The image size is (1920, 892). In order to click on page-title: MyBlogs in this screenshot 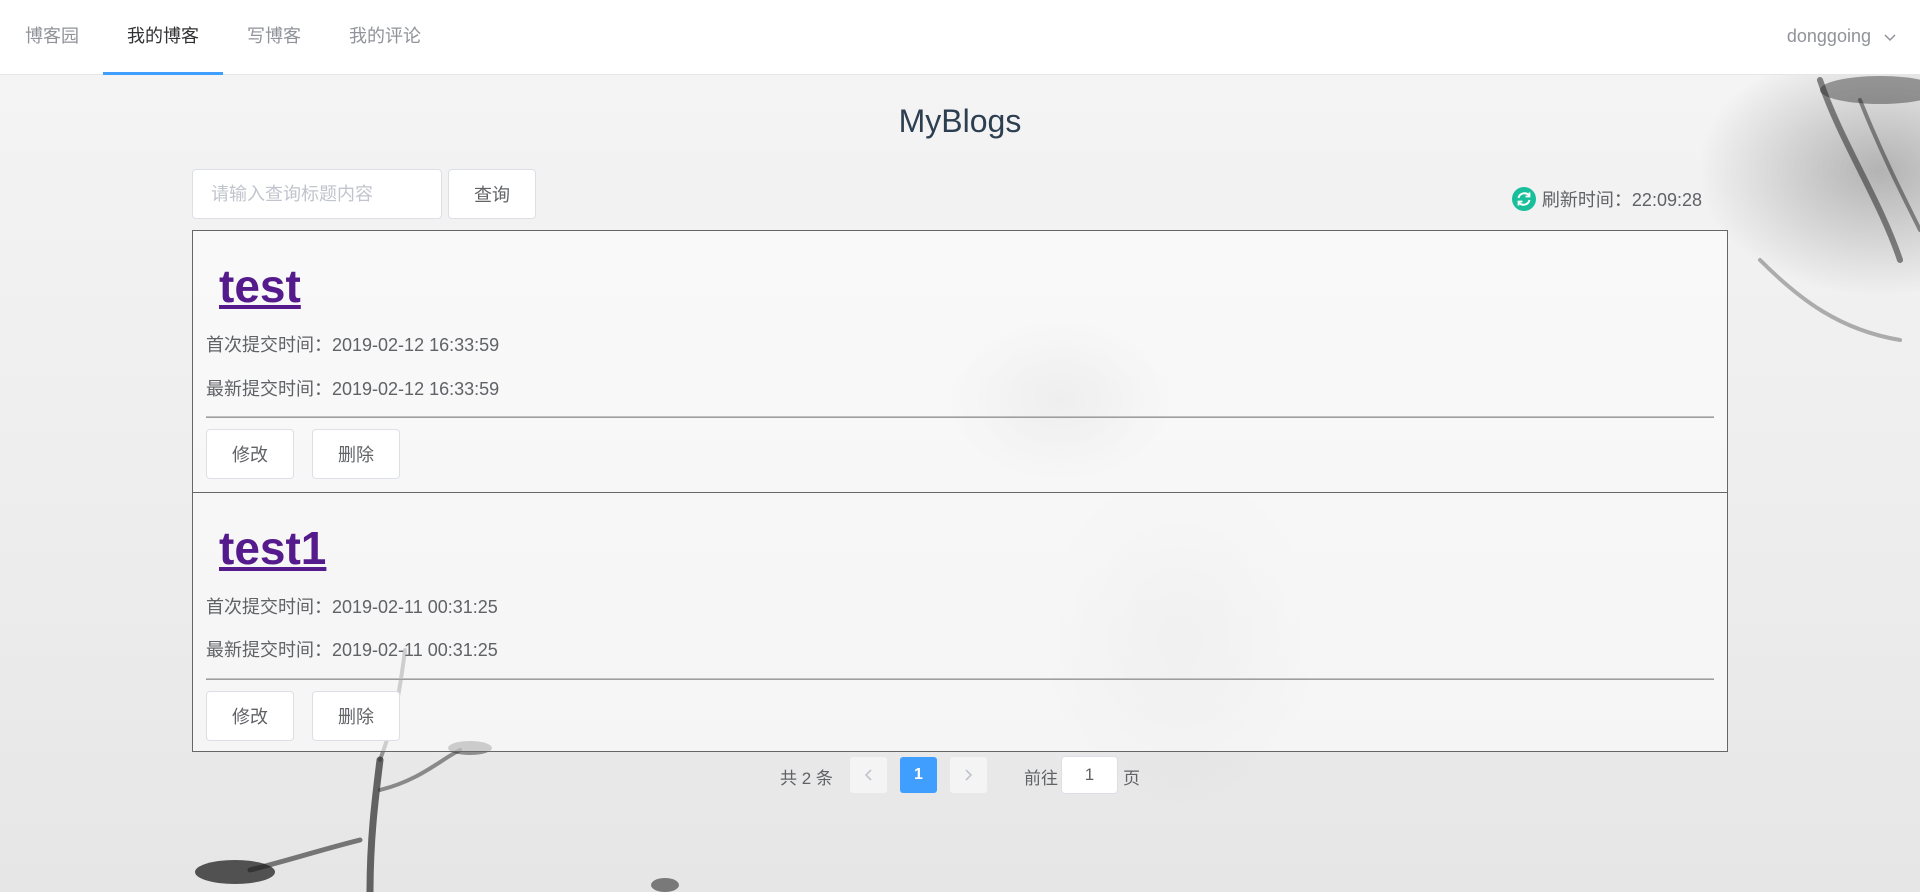, I will do `click(960, 121)`.